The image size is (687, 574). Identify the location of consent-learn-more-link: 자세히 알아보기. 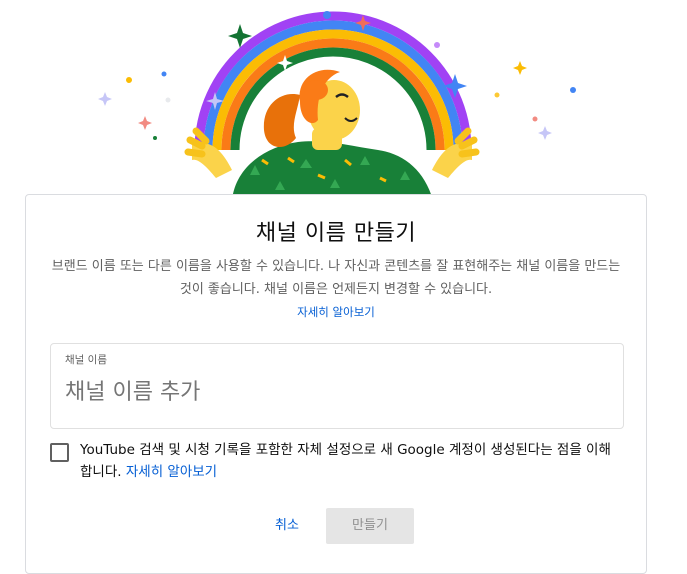
(171, 472).